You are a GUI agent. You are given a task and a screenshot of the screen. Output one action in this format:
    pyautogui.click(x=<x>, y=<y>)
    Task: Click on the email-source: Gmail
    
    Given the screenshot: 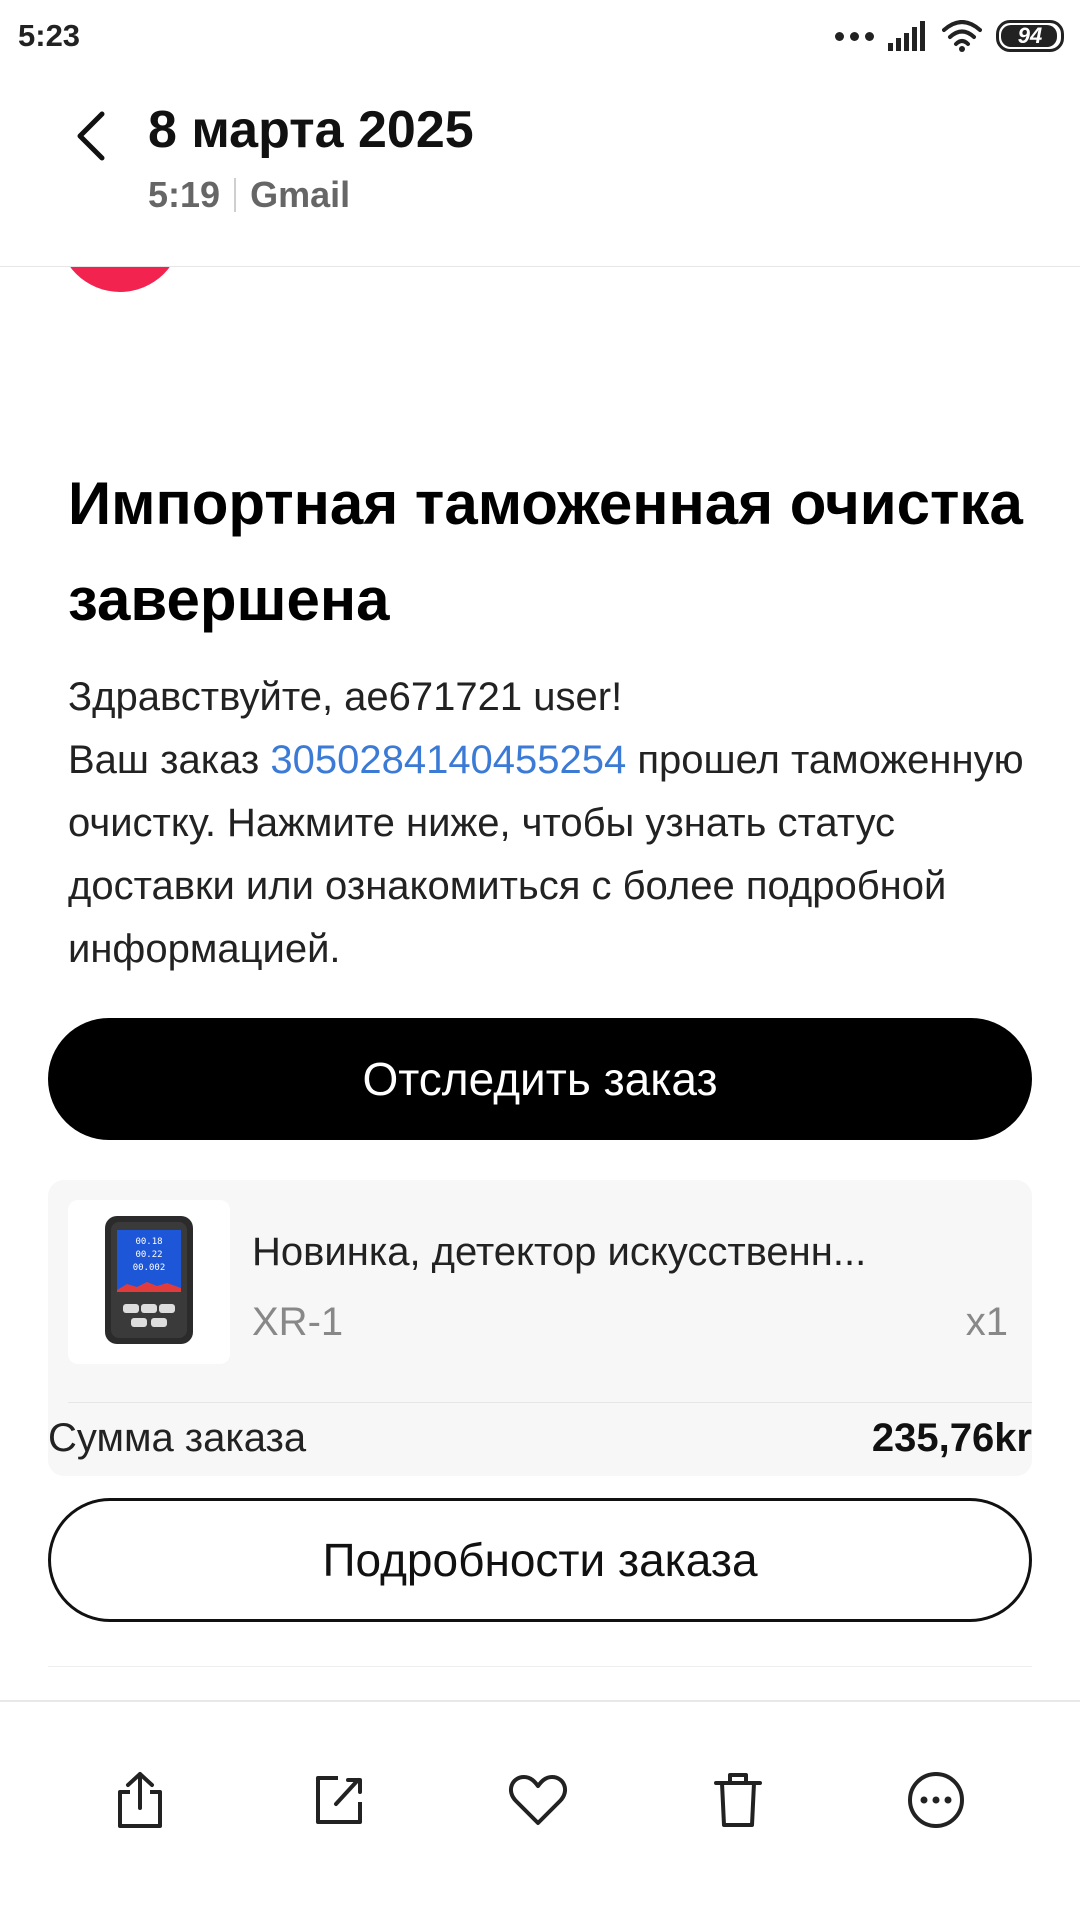 What is the action you would take?
    pyautogui.click(x=300, y=194)
    